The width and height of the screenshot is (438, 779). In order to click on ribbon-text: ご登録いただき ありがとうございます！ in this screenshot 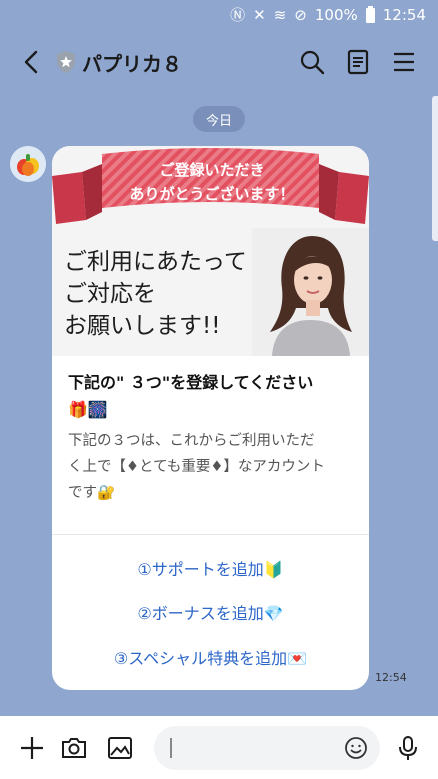, I will do `click(212, 182)`.